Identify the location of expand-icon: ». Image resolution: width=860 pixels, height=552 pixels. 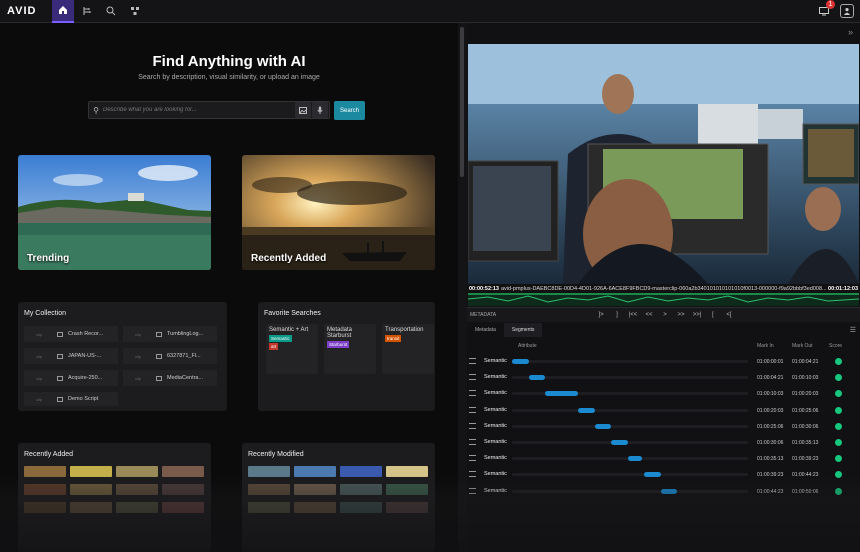
(850, 32).